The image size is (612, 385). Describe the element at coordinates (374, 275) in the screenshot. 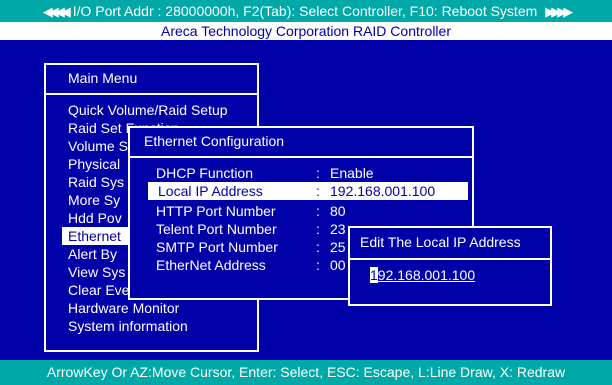

I see `text-cursor: 1` at that location.